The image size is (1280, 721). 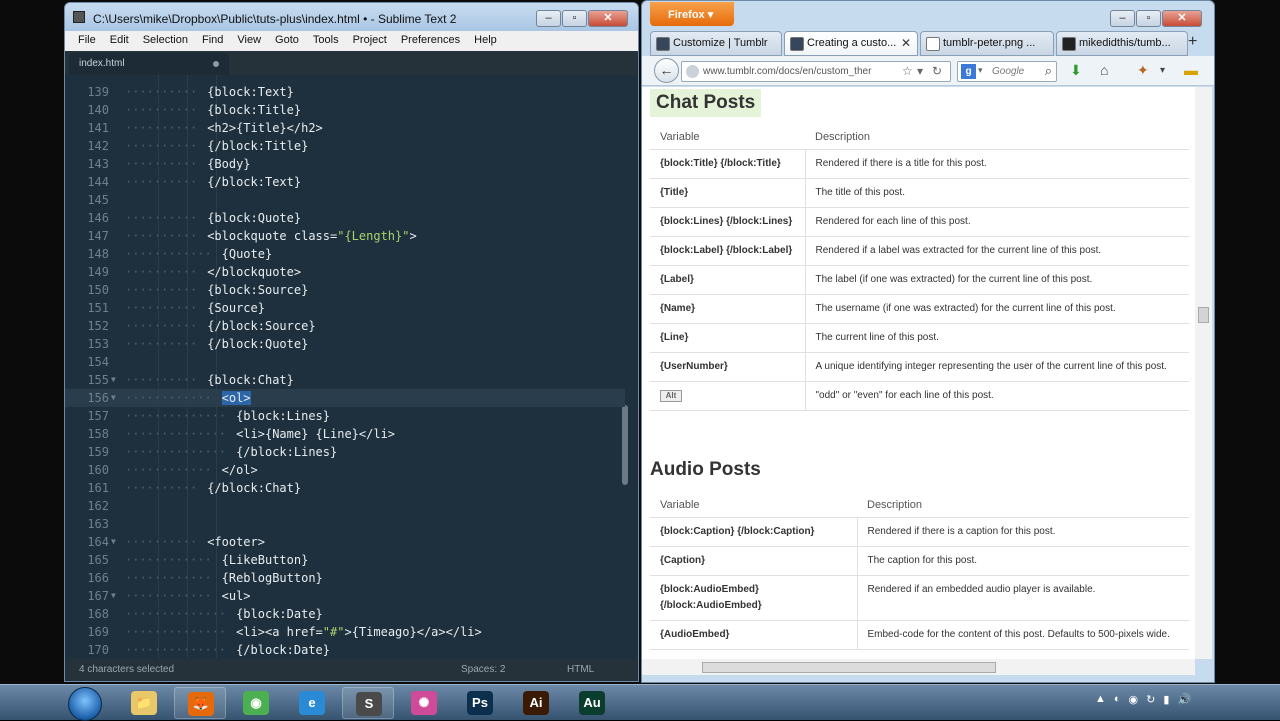 I want to click on url-bar: www.tumblr.com/docs/en/custom_ther ☆ ▾ ↻, so click(x=816, y=71).